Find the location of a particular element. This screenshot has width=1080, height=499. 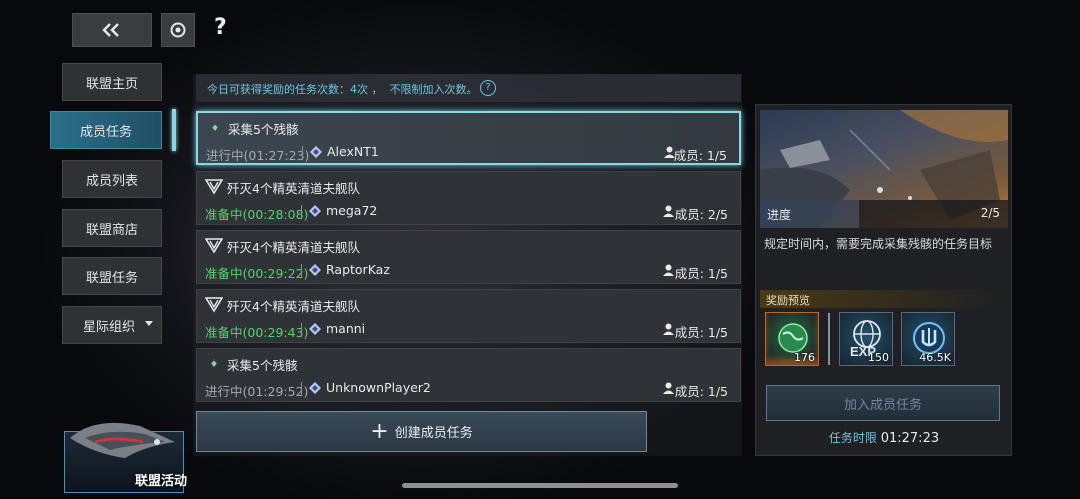

help-button: ? is located at coordinates (224, 29).